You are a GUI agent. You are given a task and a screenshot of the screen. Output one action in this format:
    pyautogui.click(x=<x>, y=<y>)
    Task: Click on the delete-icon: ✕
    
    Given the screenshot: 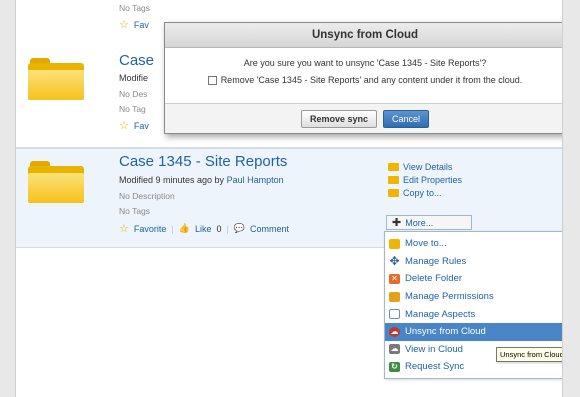 What is the action you would take?
    pyautogui.click(x=394, y=278)
    